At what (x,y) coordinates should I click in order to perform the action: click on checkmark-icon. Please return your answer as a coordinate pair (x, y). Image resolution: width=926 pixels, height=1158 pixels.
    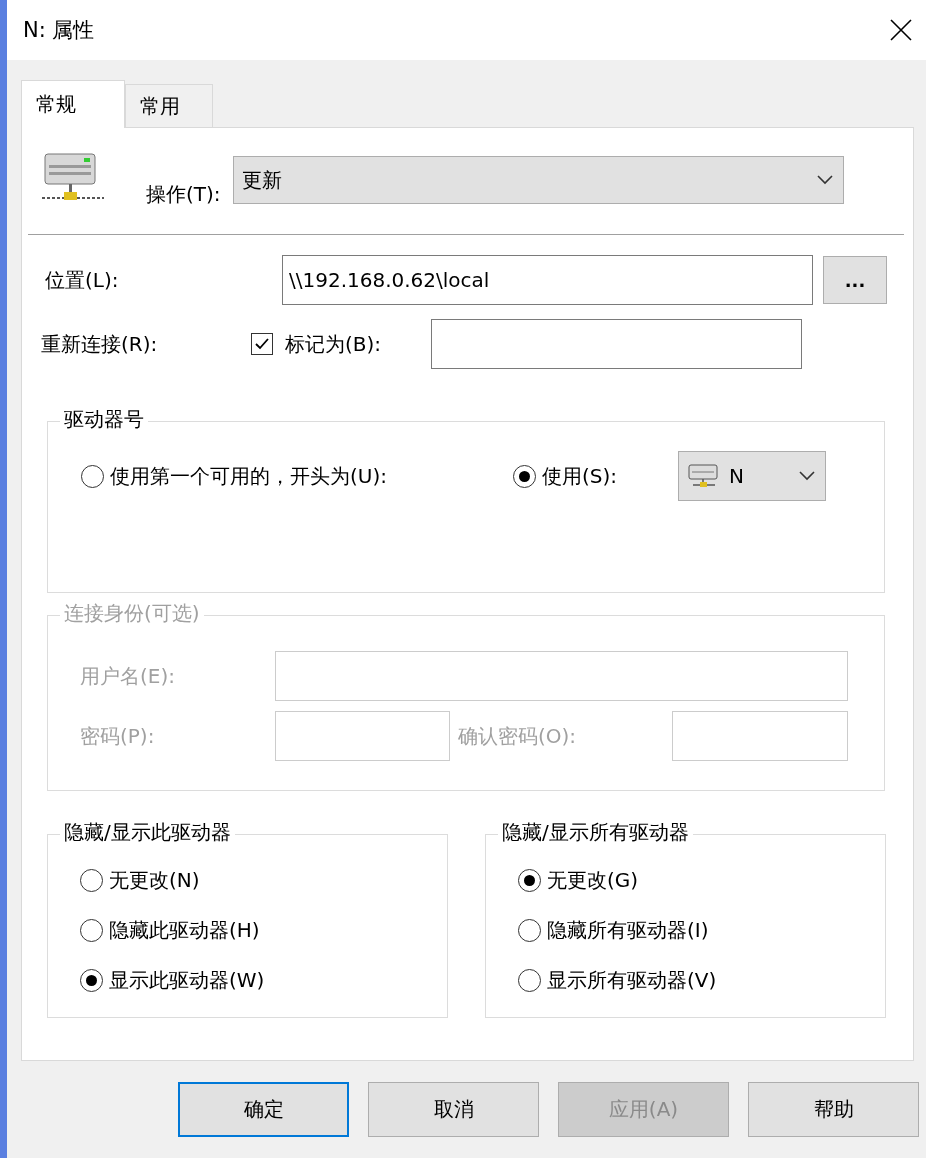
    Looking at the image, I should click on (262, 344).